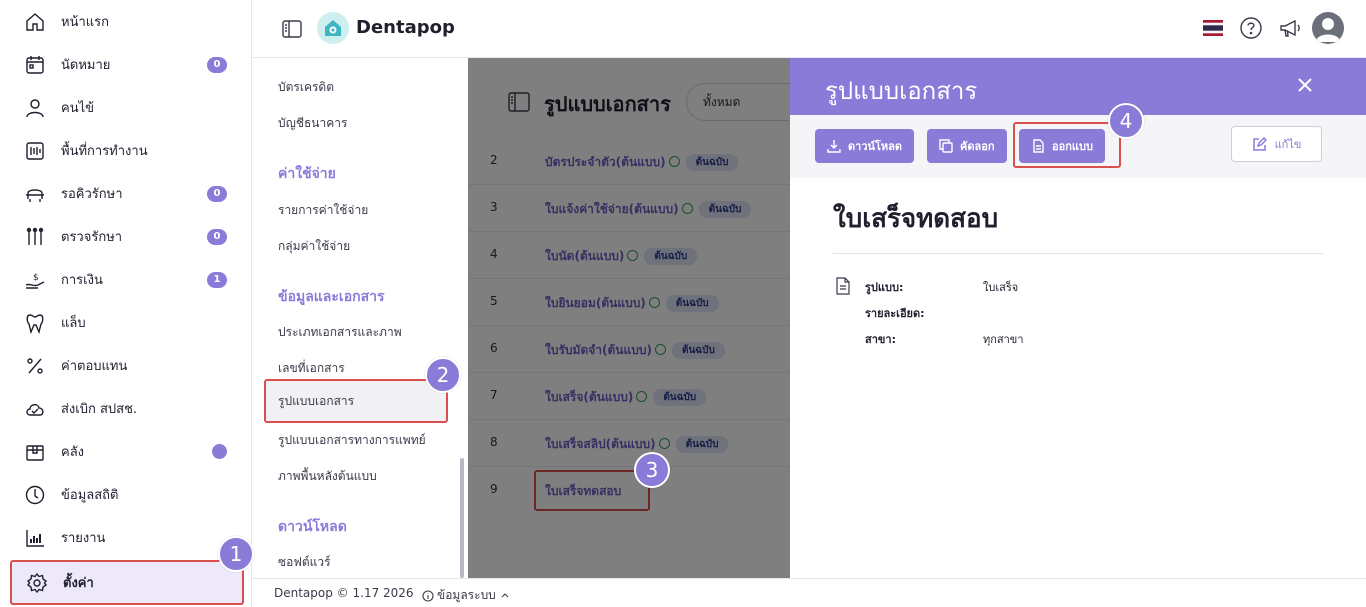 The height and width of the screenshot is (607, 1366). Describe the element at coordinates (127, 279) in the screenshot. I see `sidebar-item-finance: $ การเงิน 1` at that location.